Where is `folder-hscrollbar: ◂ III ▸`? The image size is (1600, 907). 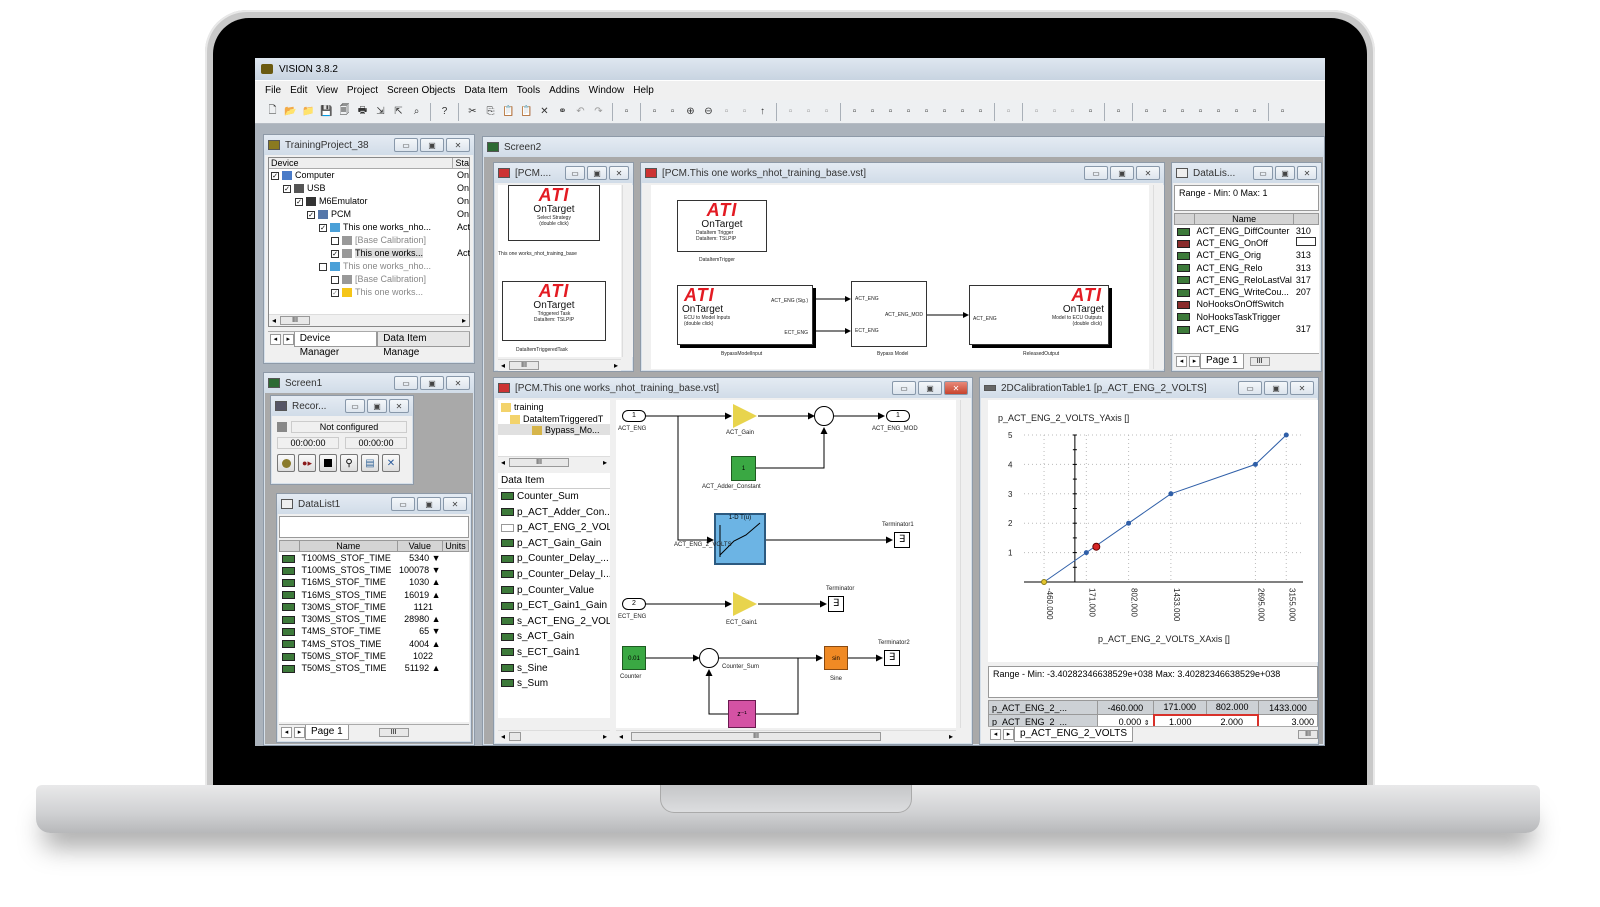 folder-hscrollbar: ◂ III ▸ is located at coordinates (554, 462).